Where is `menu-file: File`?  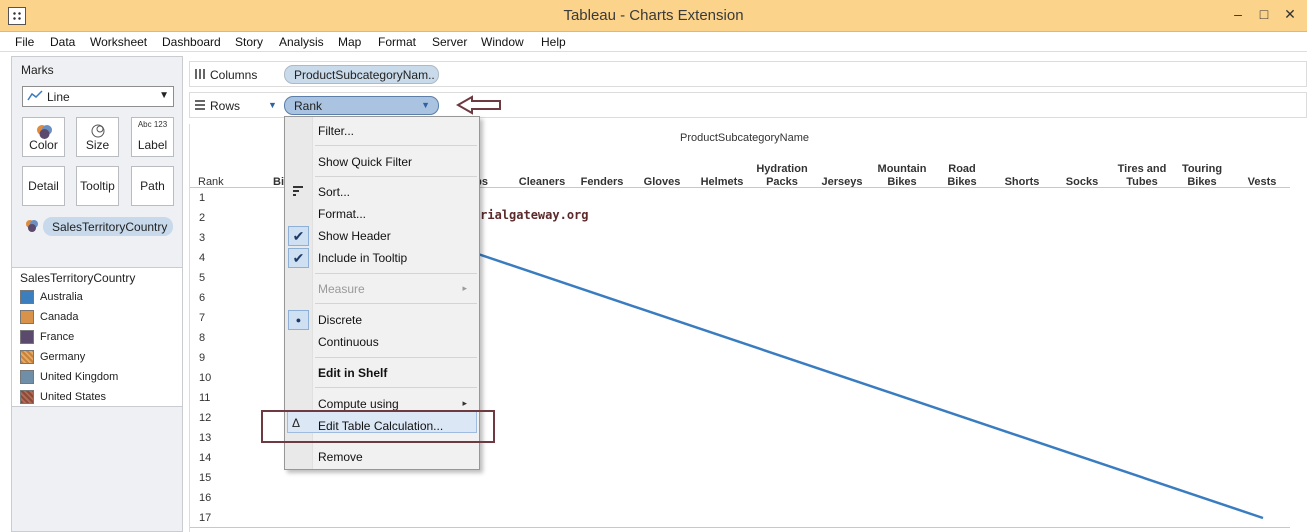
menu-file: File is located at coordinates (24, 42).